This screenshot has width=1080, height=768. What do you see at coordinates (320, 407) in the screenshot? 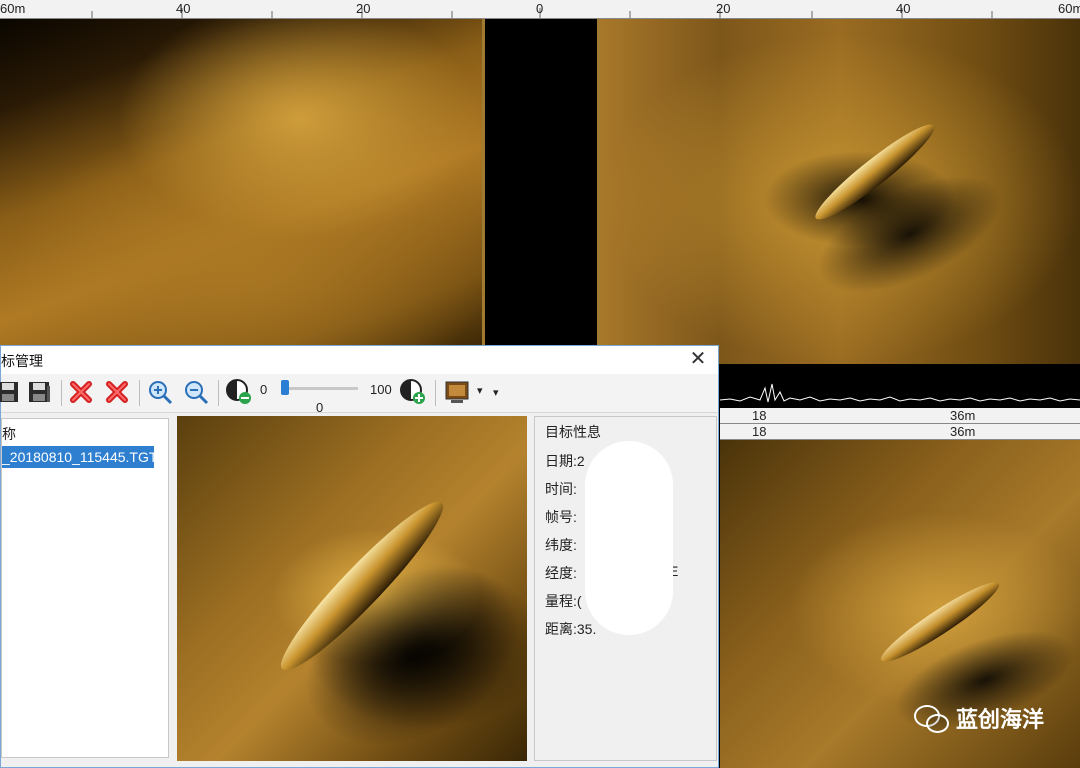
I see `slider-value-label: 0` at bounding box center [320, 407].